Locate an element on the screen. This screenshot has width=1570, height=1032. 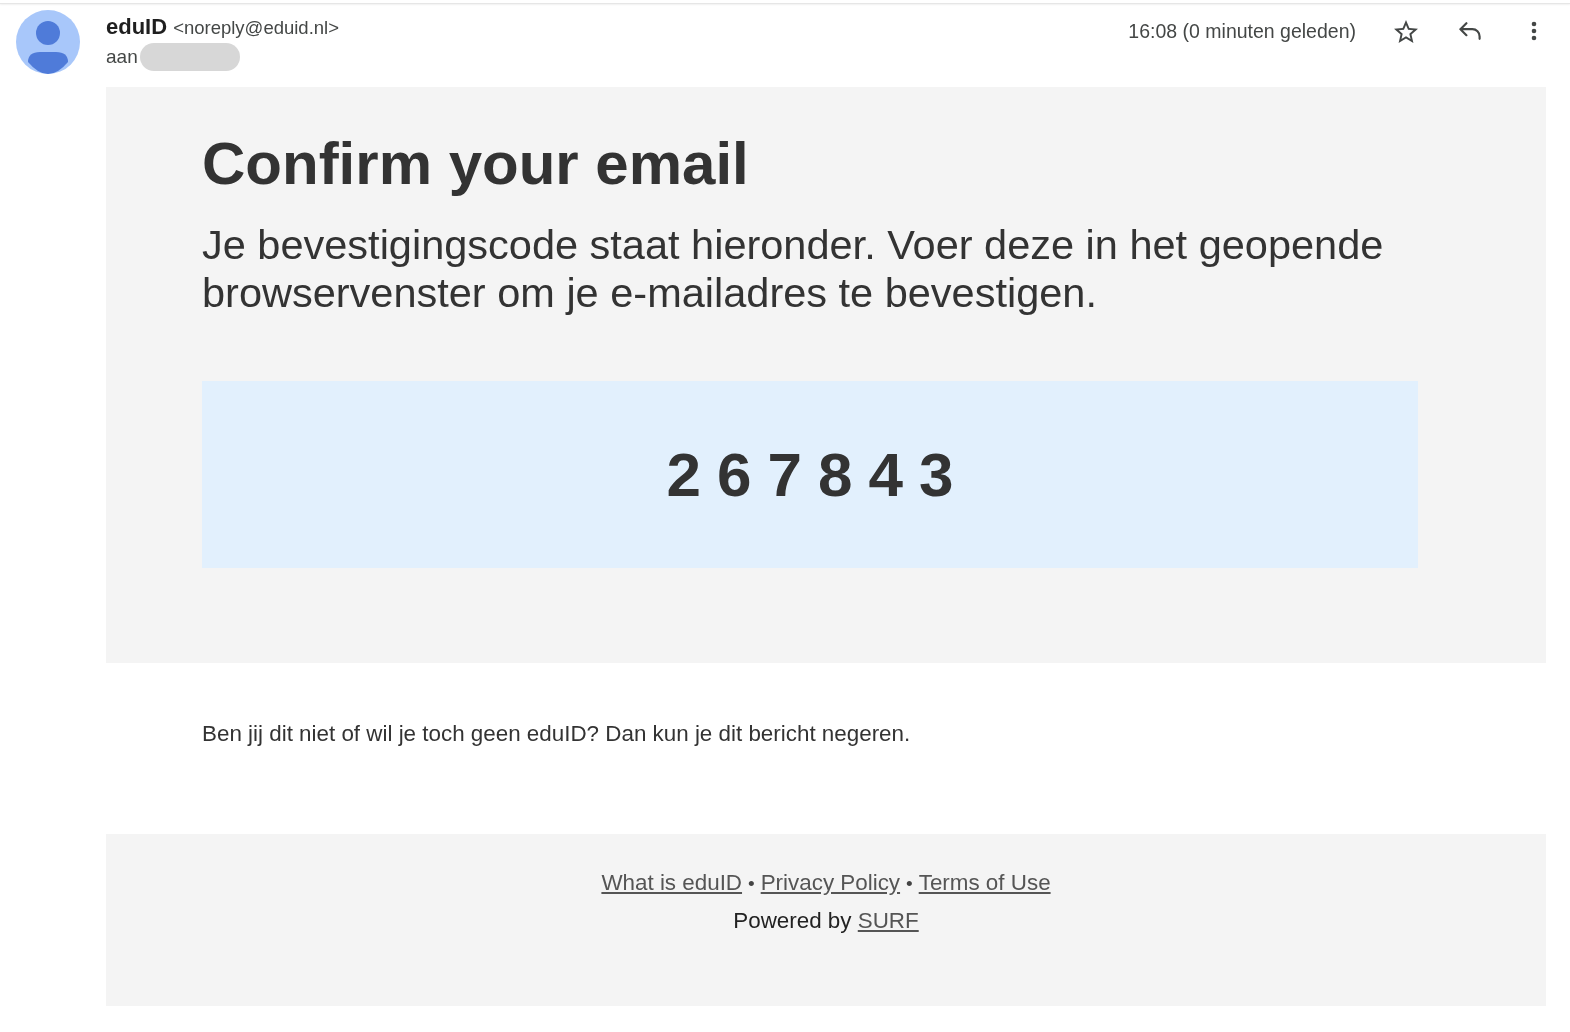
email-title: Confirm your email is located at coordinates (476, 164).